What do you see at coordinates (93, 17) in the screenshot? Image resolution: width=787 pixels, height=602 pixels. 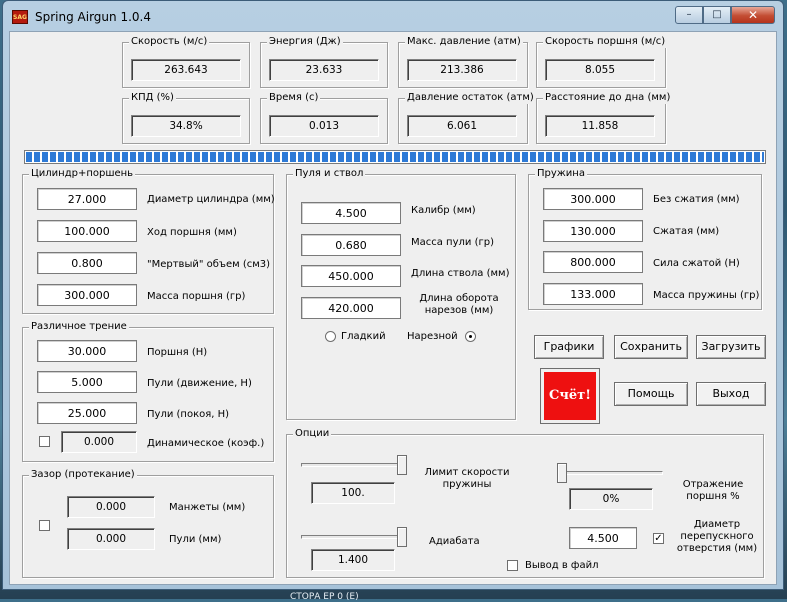 I see `window-title: Spring Airgun 1.0.4` at bounding box center [93, 17].